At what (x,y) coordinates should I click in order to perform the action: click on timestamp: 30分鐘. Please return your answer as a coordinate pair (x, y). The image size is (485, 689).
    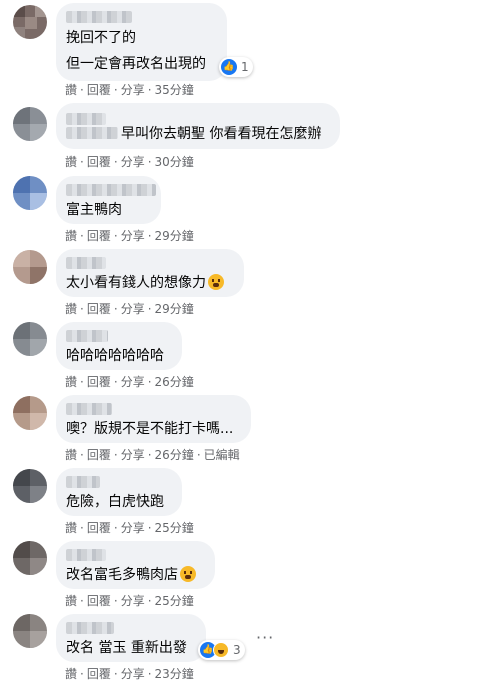
    Looking at the image, I should click on (174, 162).